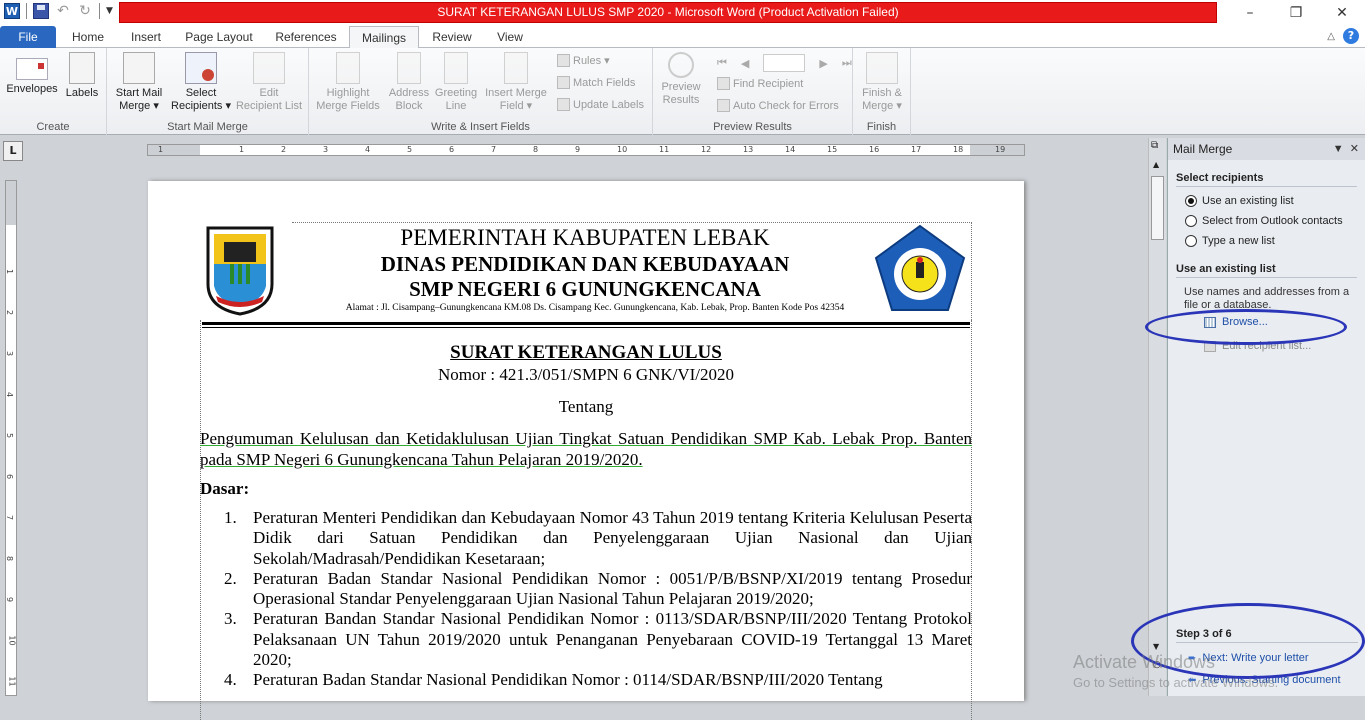 Image resolution: width=1365 pixels, height=720 pixels. What do you see at coordinates (109, 11) in the screenshot?
I see `customize-toolbar-icon: ▼` at bounding box center [109, 11].